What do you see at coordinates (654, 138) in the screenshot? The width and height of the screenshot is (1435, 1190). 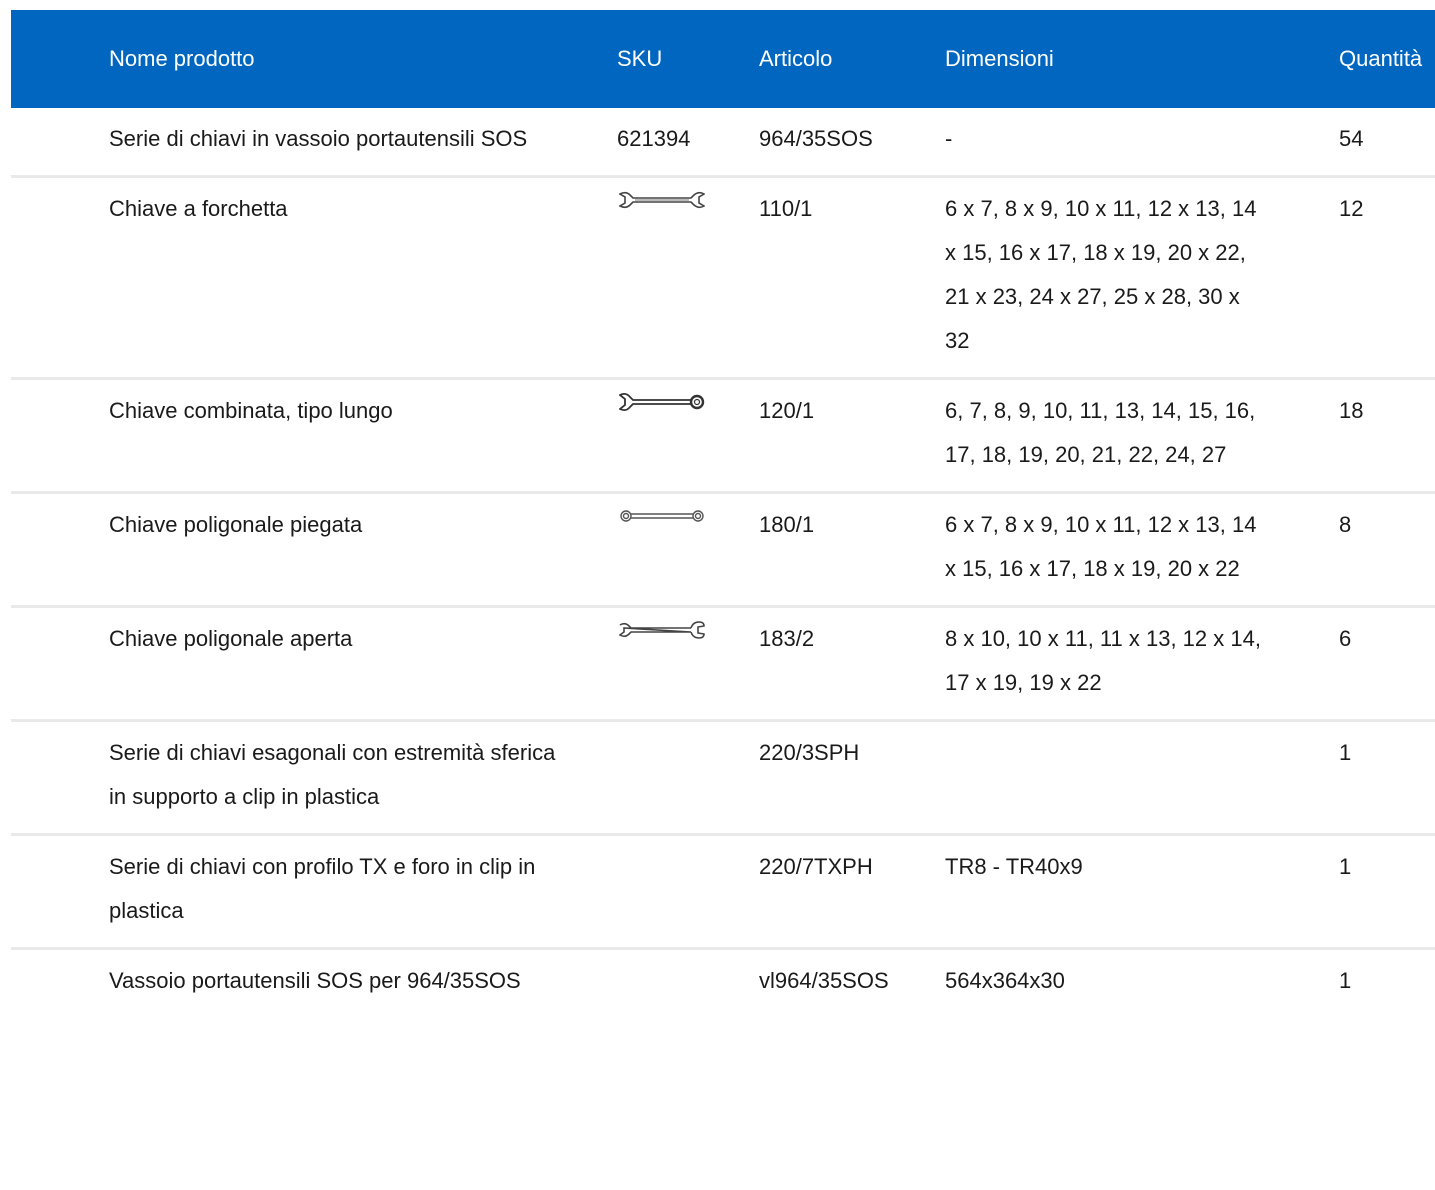 I see `product-sku: 621394` at bounding box center [654, 138].